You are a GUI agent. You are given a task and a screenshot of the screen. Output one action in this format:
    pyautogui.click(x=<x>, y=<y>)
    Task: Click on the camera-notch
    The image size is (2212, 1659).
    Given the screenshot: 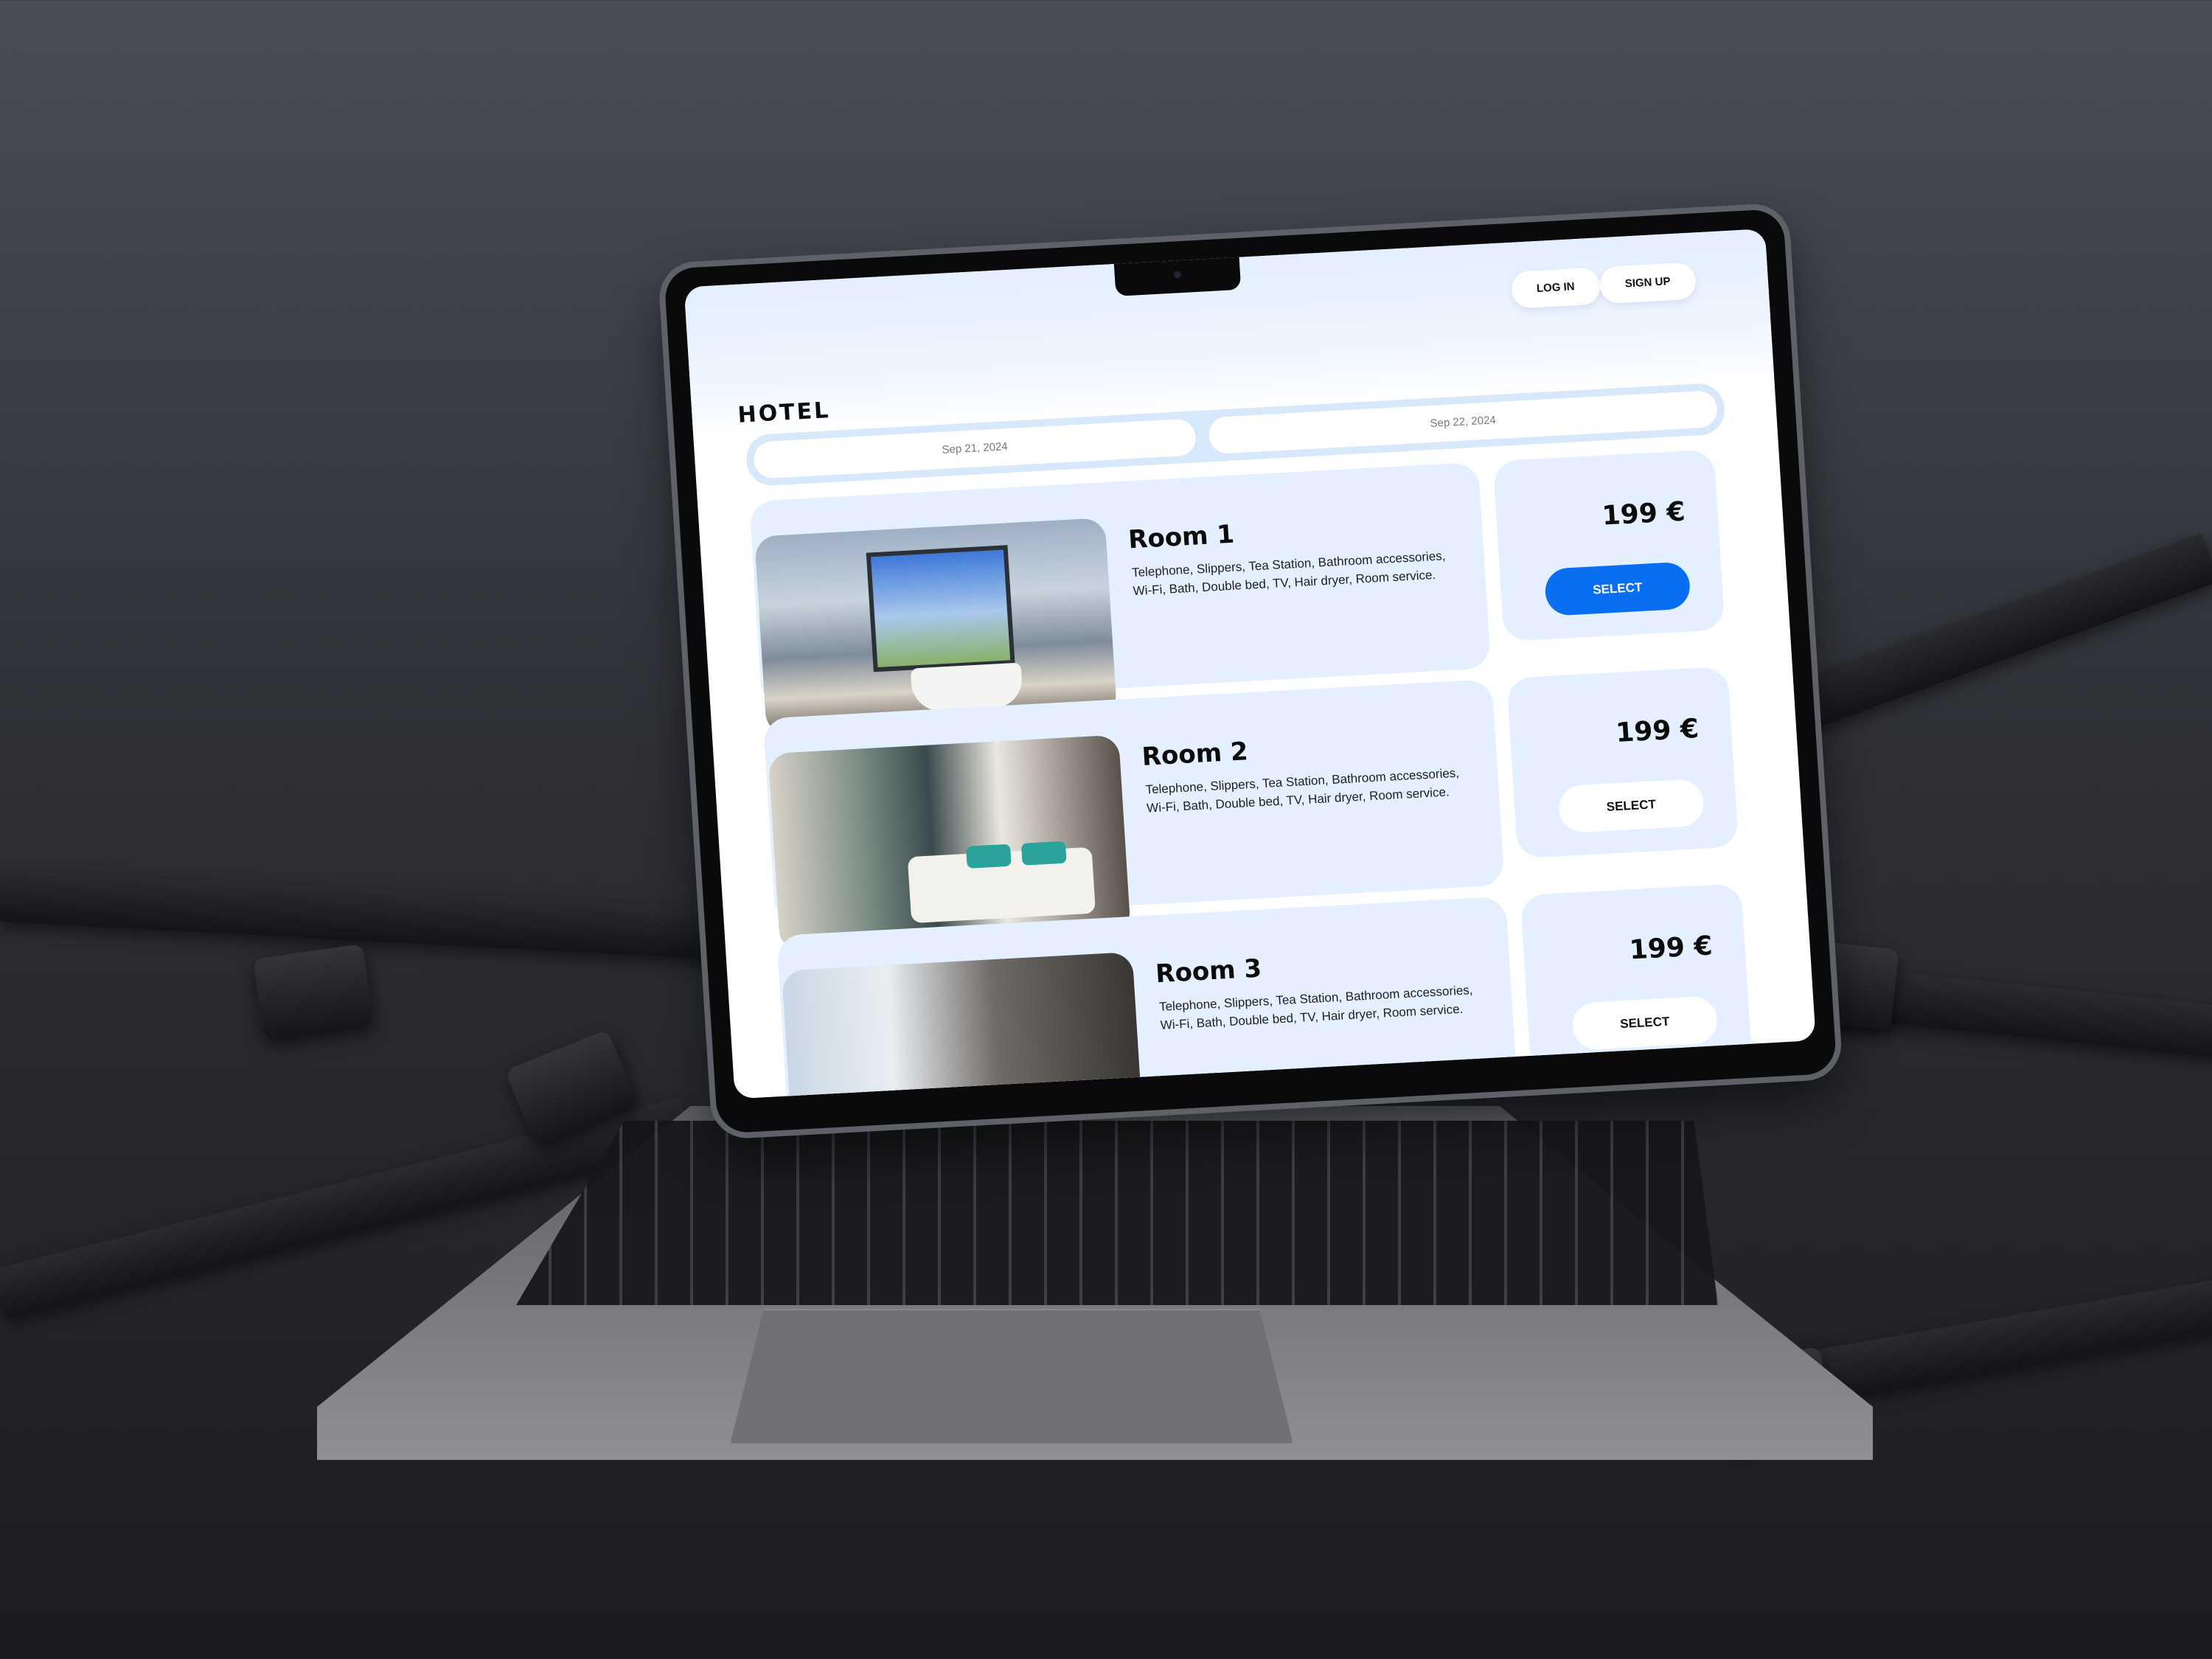 What is the action you would take?
    pyautogui.click(x=1177, y=276)
    